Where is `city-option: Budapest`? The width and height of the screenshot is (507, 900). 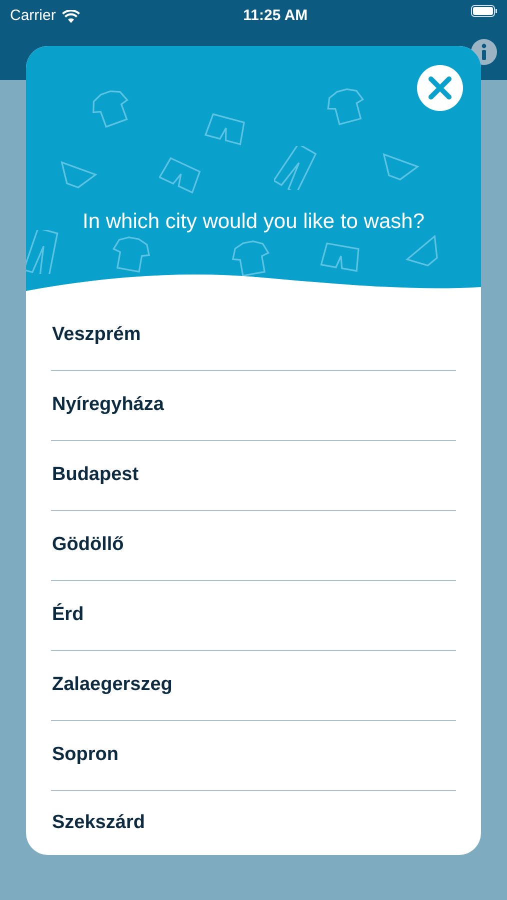
city-option: Budapest is located at coordinates (95, 475).